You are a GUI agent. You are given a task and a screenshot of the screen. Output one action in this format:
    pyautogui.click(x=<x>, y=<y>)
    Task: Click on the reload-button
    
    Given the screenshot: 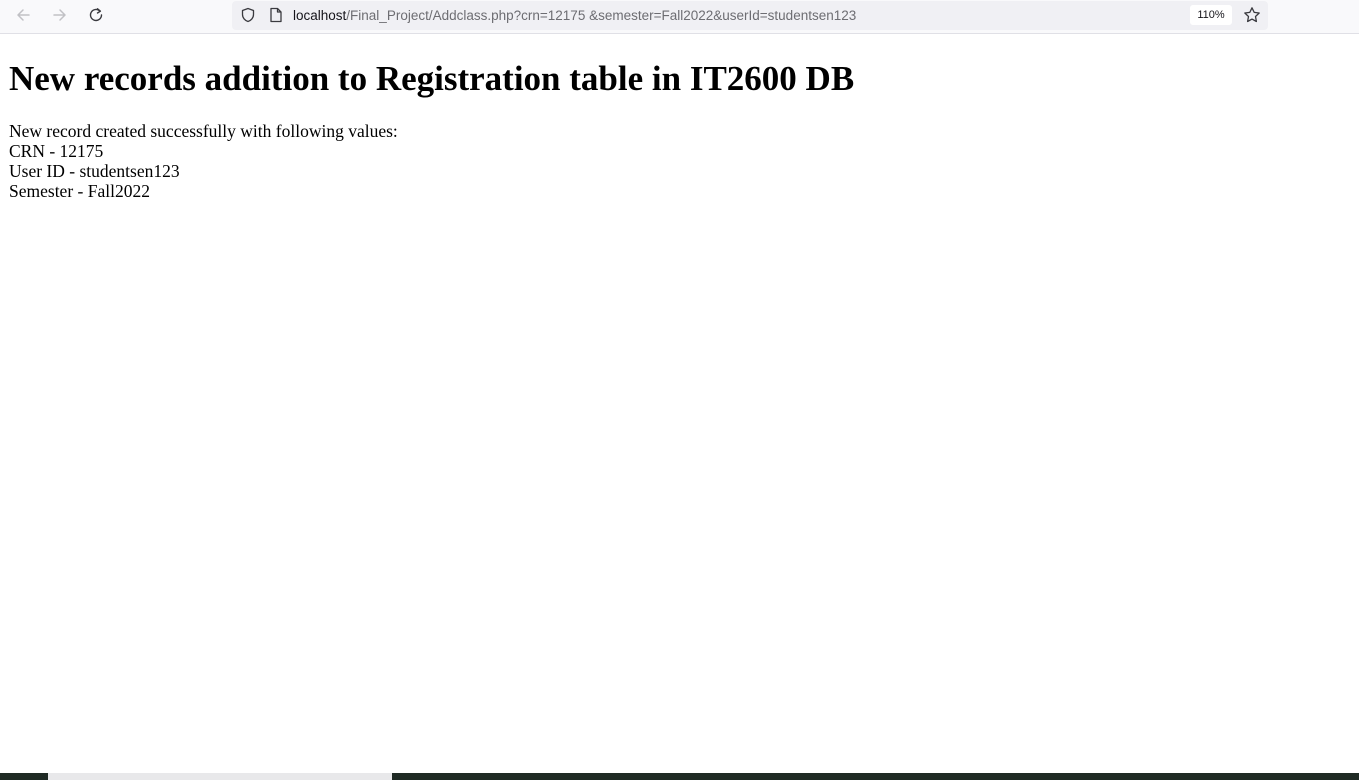 What is the action you would take?
    pyautogui.click(x=96, y=15)
    